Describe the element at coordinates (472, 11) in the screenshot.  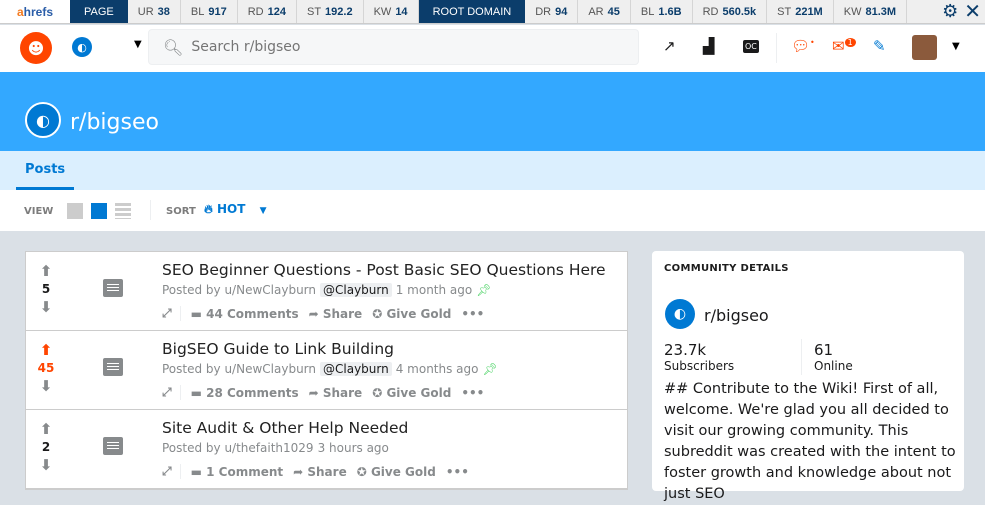
I see `root-domain-label: ROOT DOMAIN` at that location.